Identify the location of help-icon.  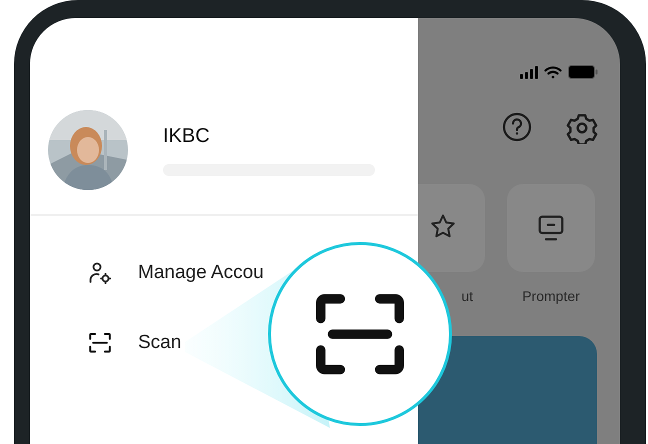
(517, 127).